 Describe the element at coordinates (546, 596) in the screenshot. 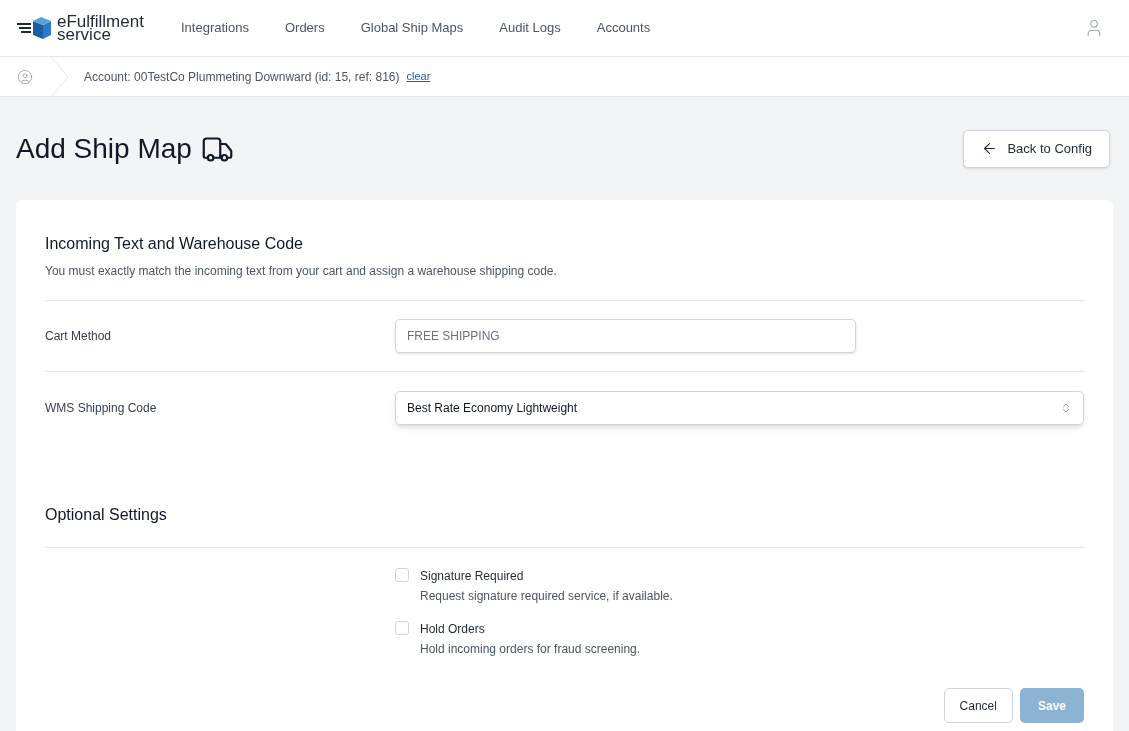

I see `option-description: Request signature required service, if available.` at that location.